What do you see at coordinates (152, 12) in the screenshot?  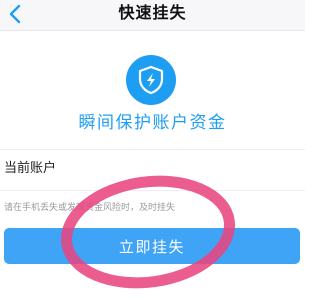 I see `page-title: 快速挂失` at bounding box center [152, 12].